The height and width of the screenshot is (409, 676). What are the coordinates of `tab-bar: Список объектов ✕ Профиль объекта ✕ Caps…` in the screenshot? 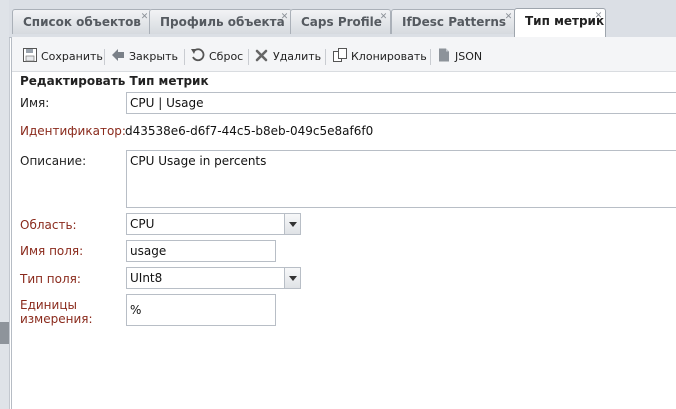 It's located at (342, 19).